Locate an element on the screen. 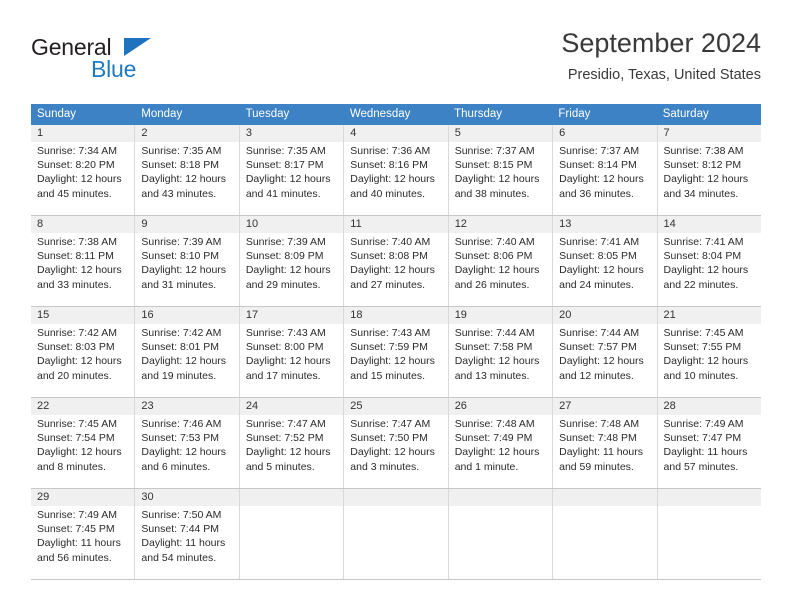 The width and height of the screenshot is (792, 612). day-detail-line: Sunset: 7:59 PM is located at coordinates (389, 347).